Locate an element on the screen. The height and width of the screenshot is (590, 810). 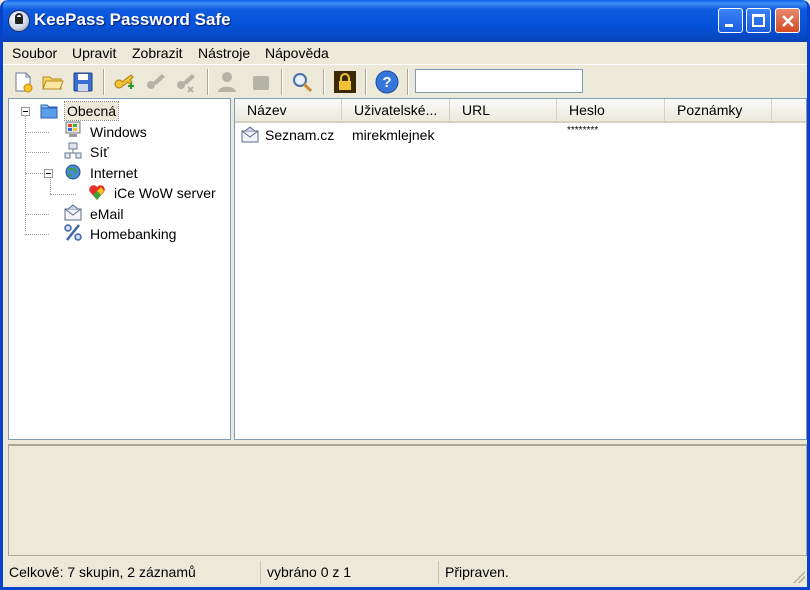
tree-item-internet: Internet is located at coordinates (113, 173).